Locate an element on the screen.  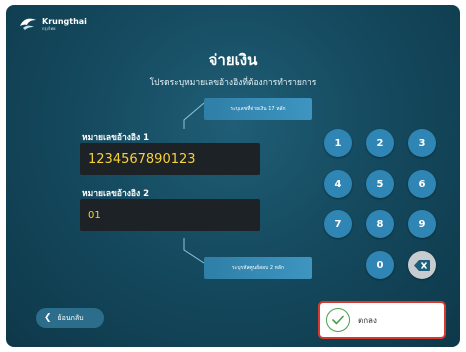
ok-button: ตกลง is located at coordinates (382, 320).